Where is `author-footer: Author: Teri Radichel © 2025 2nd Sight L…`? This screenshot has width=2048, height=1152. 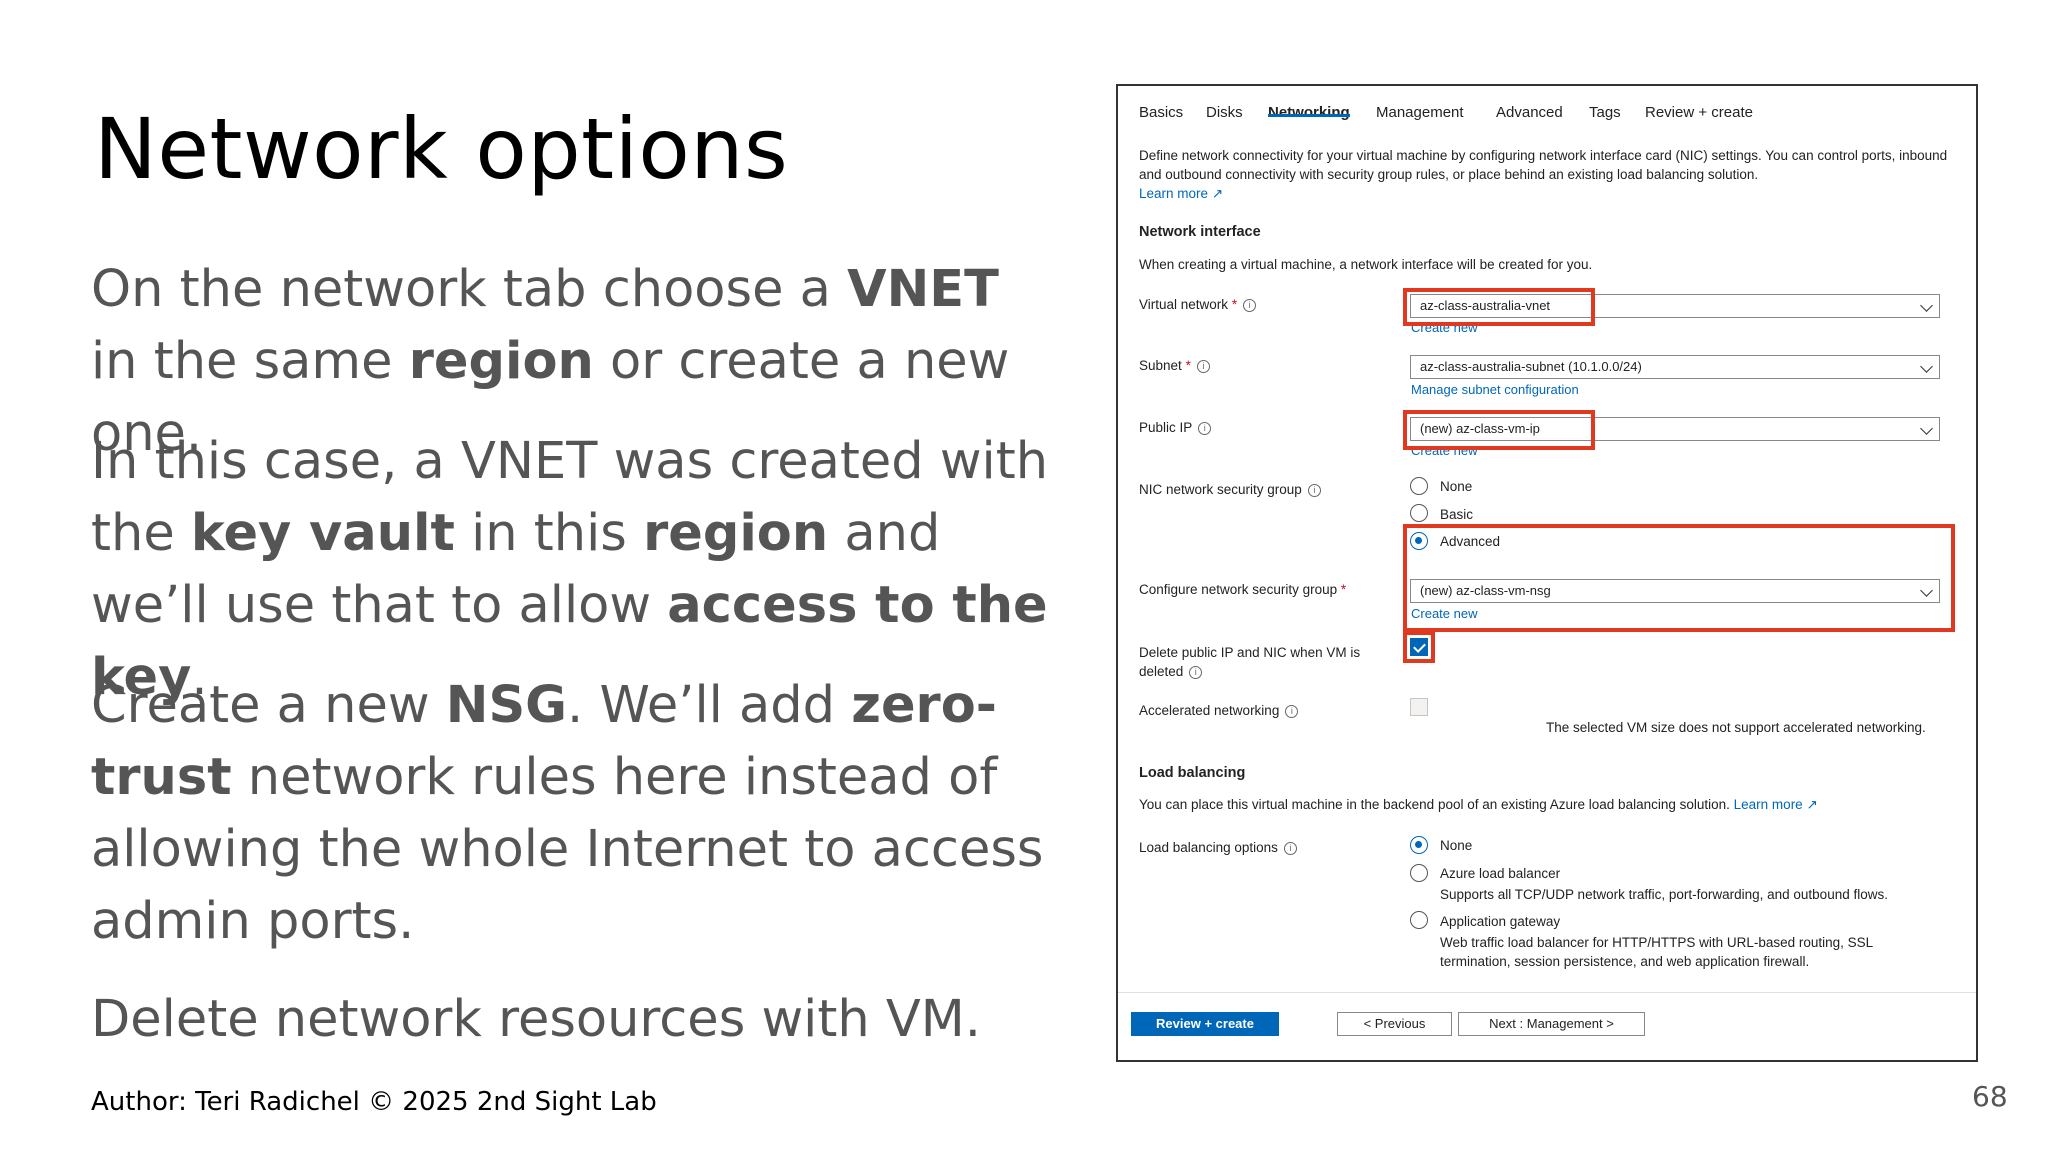 author-footer: Author: Teri Radichel © 2025 2nd Sight L… is located at coordinates (374, 1102).